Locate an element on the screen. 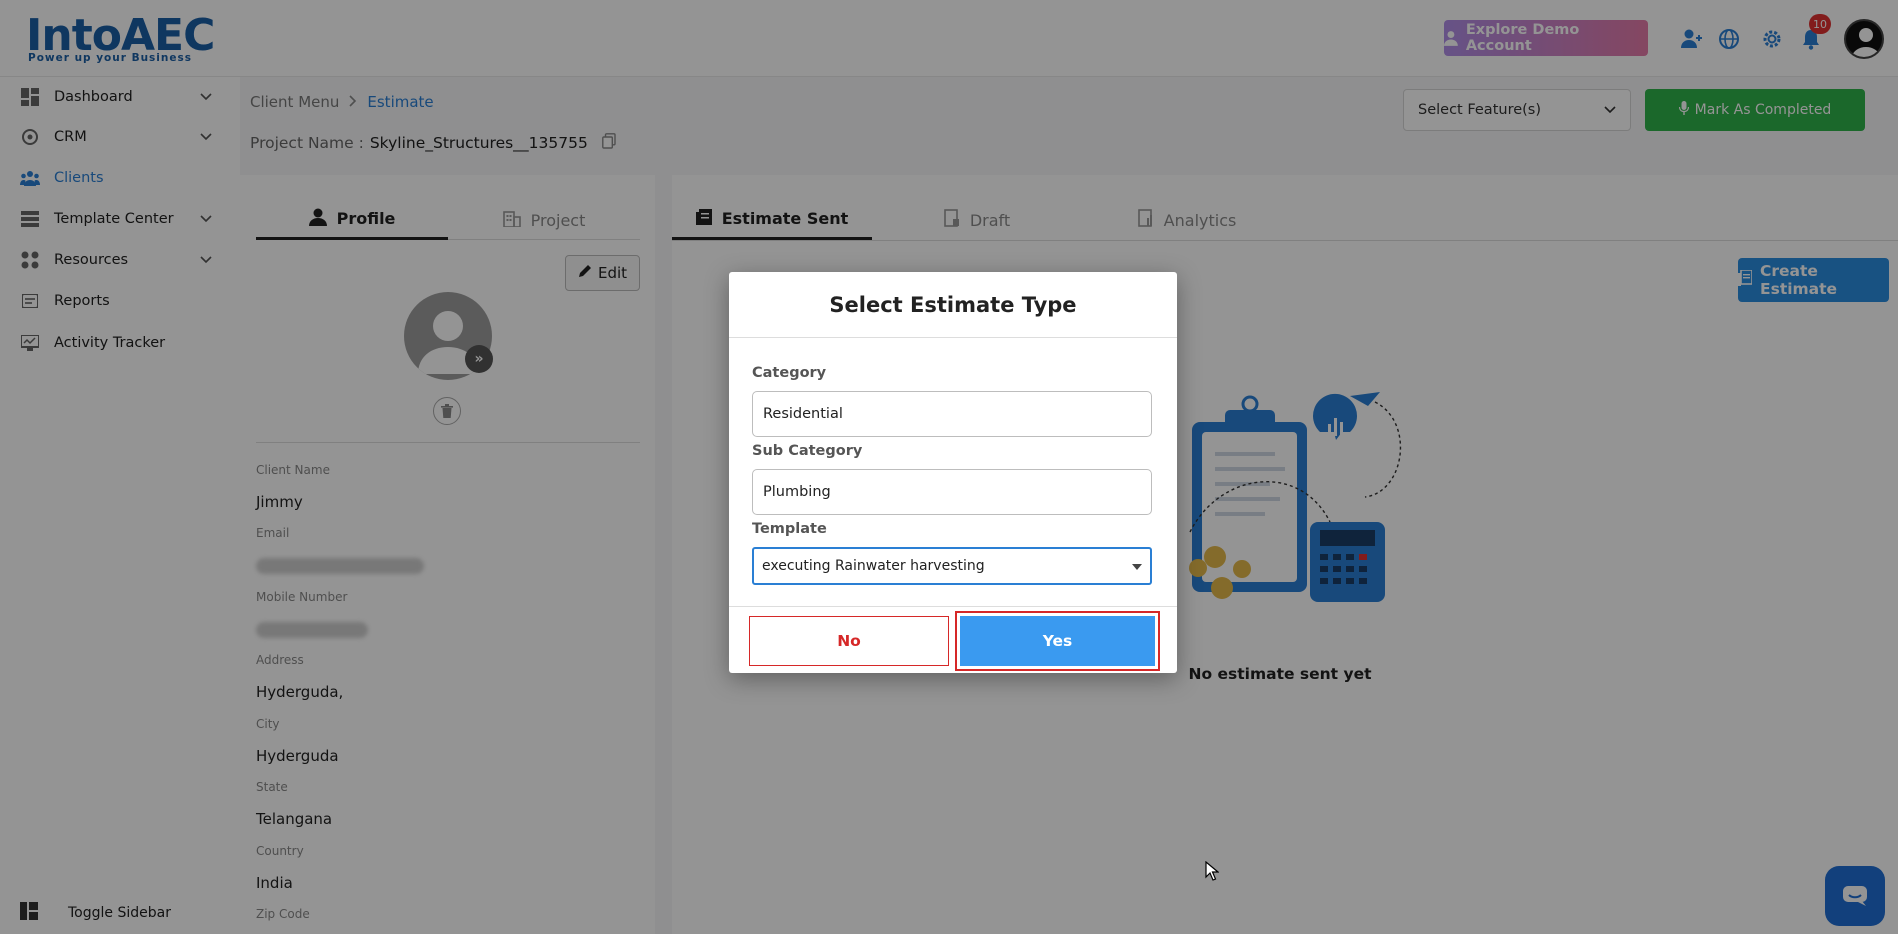 This screenshot has width=1898, height=934. subcategory-label: Sub Category is located at coordinates (807, 451).